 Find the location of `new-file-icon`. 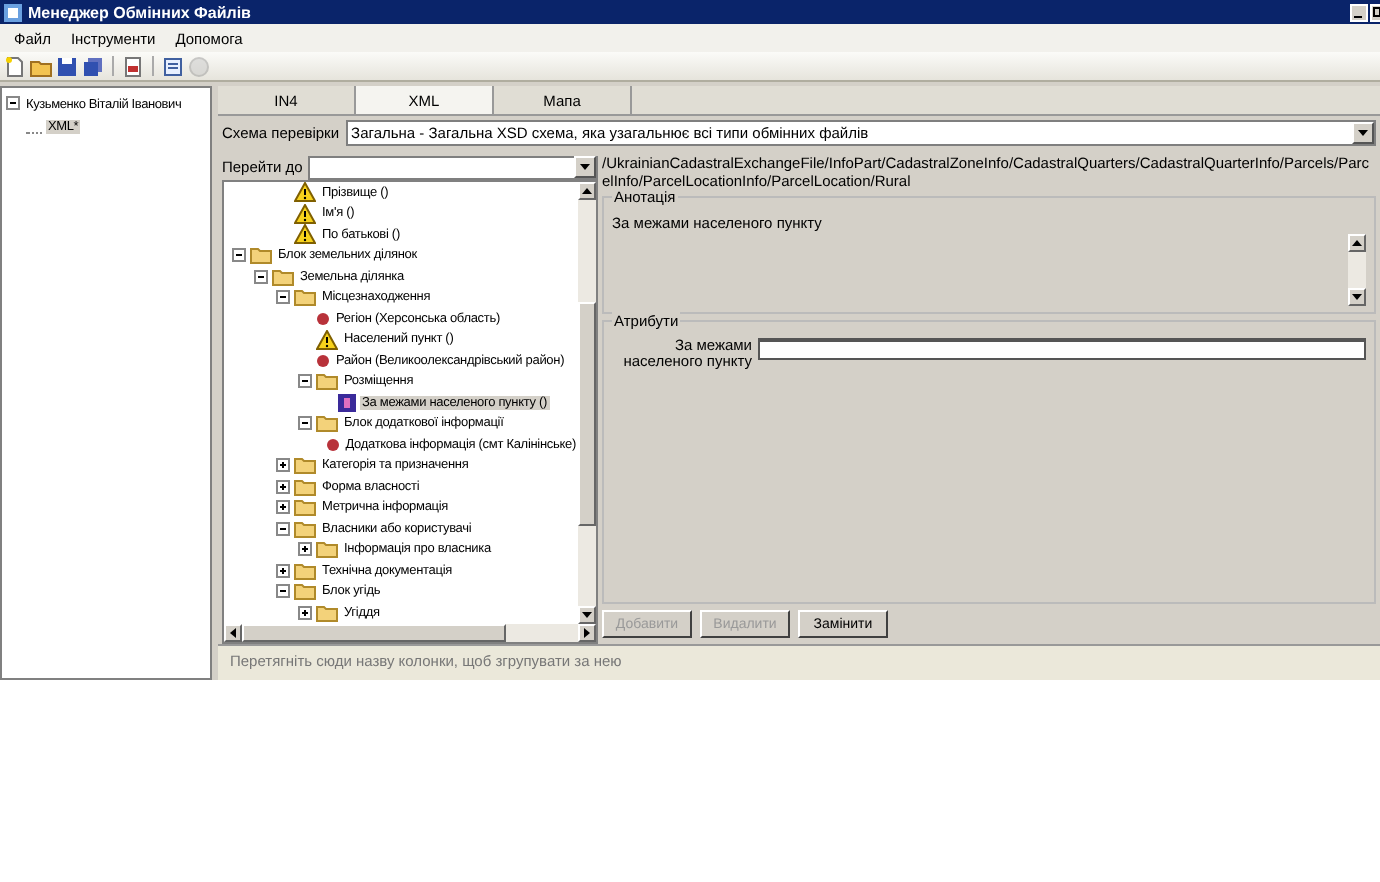

new-file-icon is located at coordinates (15, 66).